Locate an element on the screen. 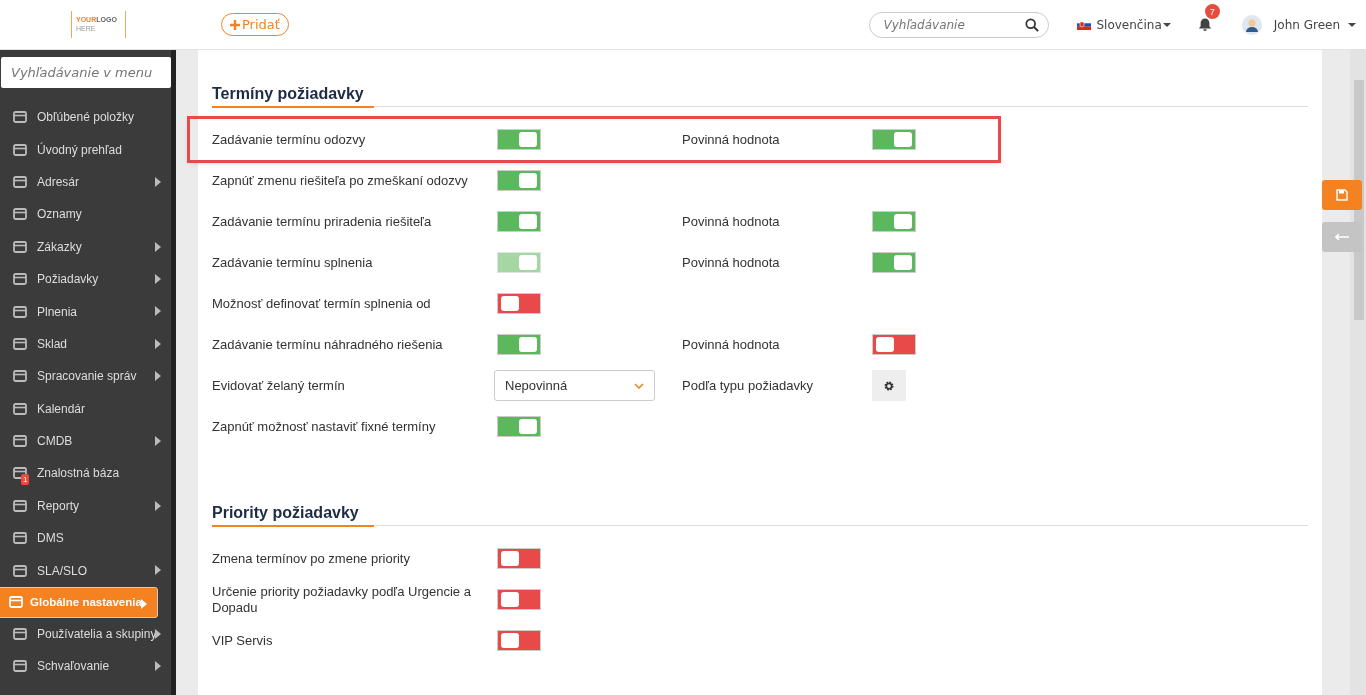 Image resolution: width=1366 pixels, height=695 pixels. setting-label: Zmena termínov po zmene priority is located at coordinates (311, 558).